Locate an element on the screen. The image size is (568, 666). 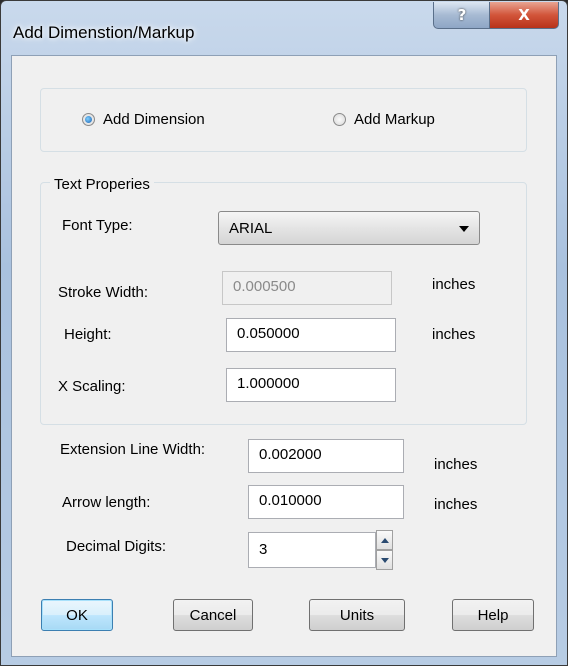
close-icon: X is located at coordinates (524, 15).